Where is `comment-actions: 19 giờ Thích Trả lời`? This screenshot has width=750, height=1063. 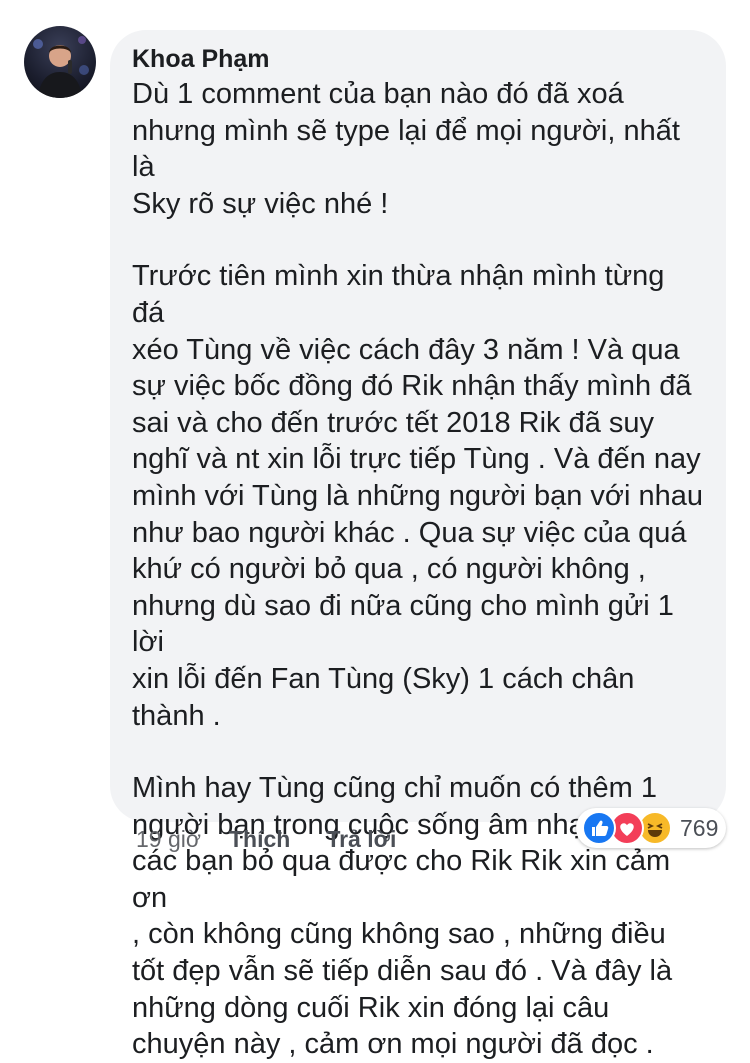 comment-actions: 19 giờ Thích Trả lời is located at coordinates (266, 839).